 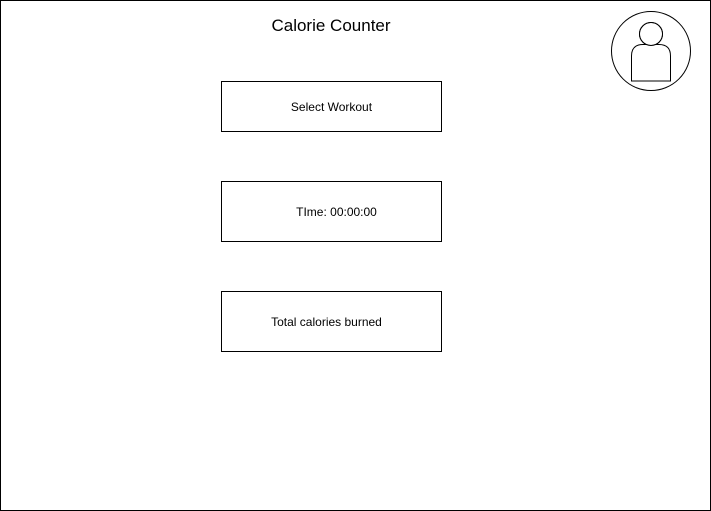 I want to click on page-title: Calorie Counter, so click(x=331, y=25).